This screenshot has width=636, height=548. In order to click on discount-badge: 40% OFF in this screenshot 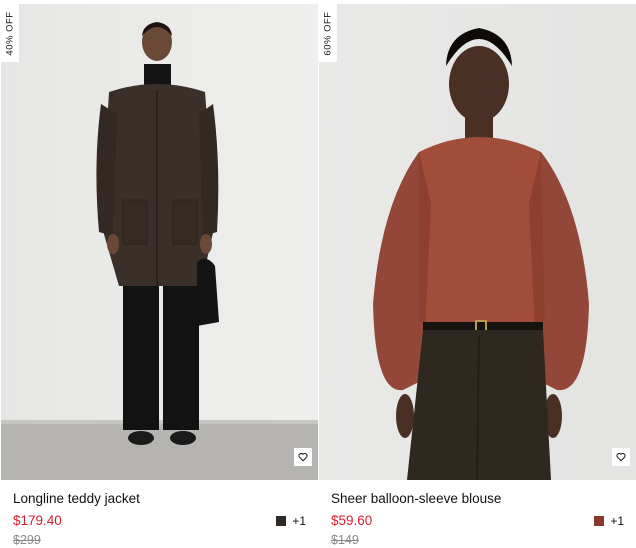, I will do `click(10, 33)`.